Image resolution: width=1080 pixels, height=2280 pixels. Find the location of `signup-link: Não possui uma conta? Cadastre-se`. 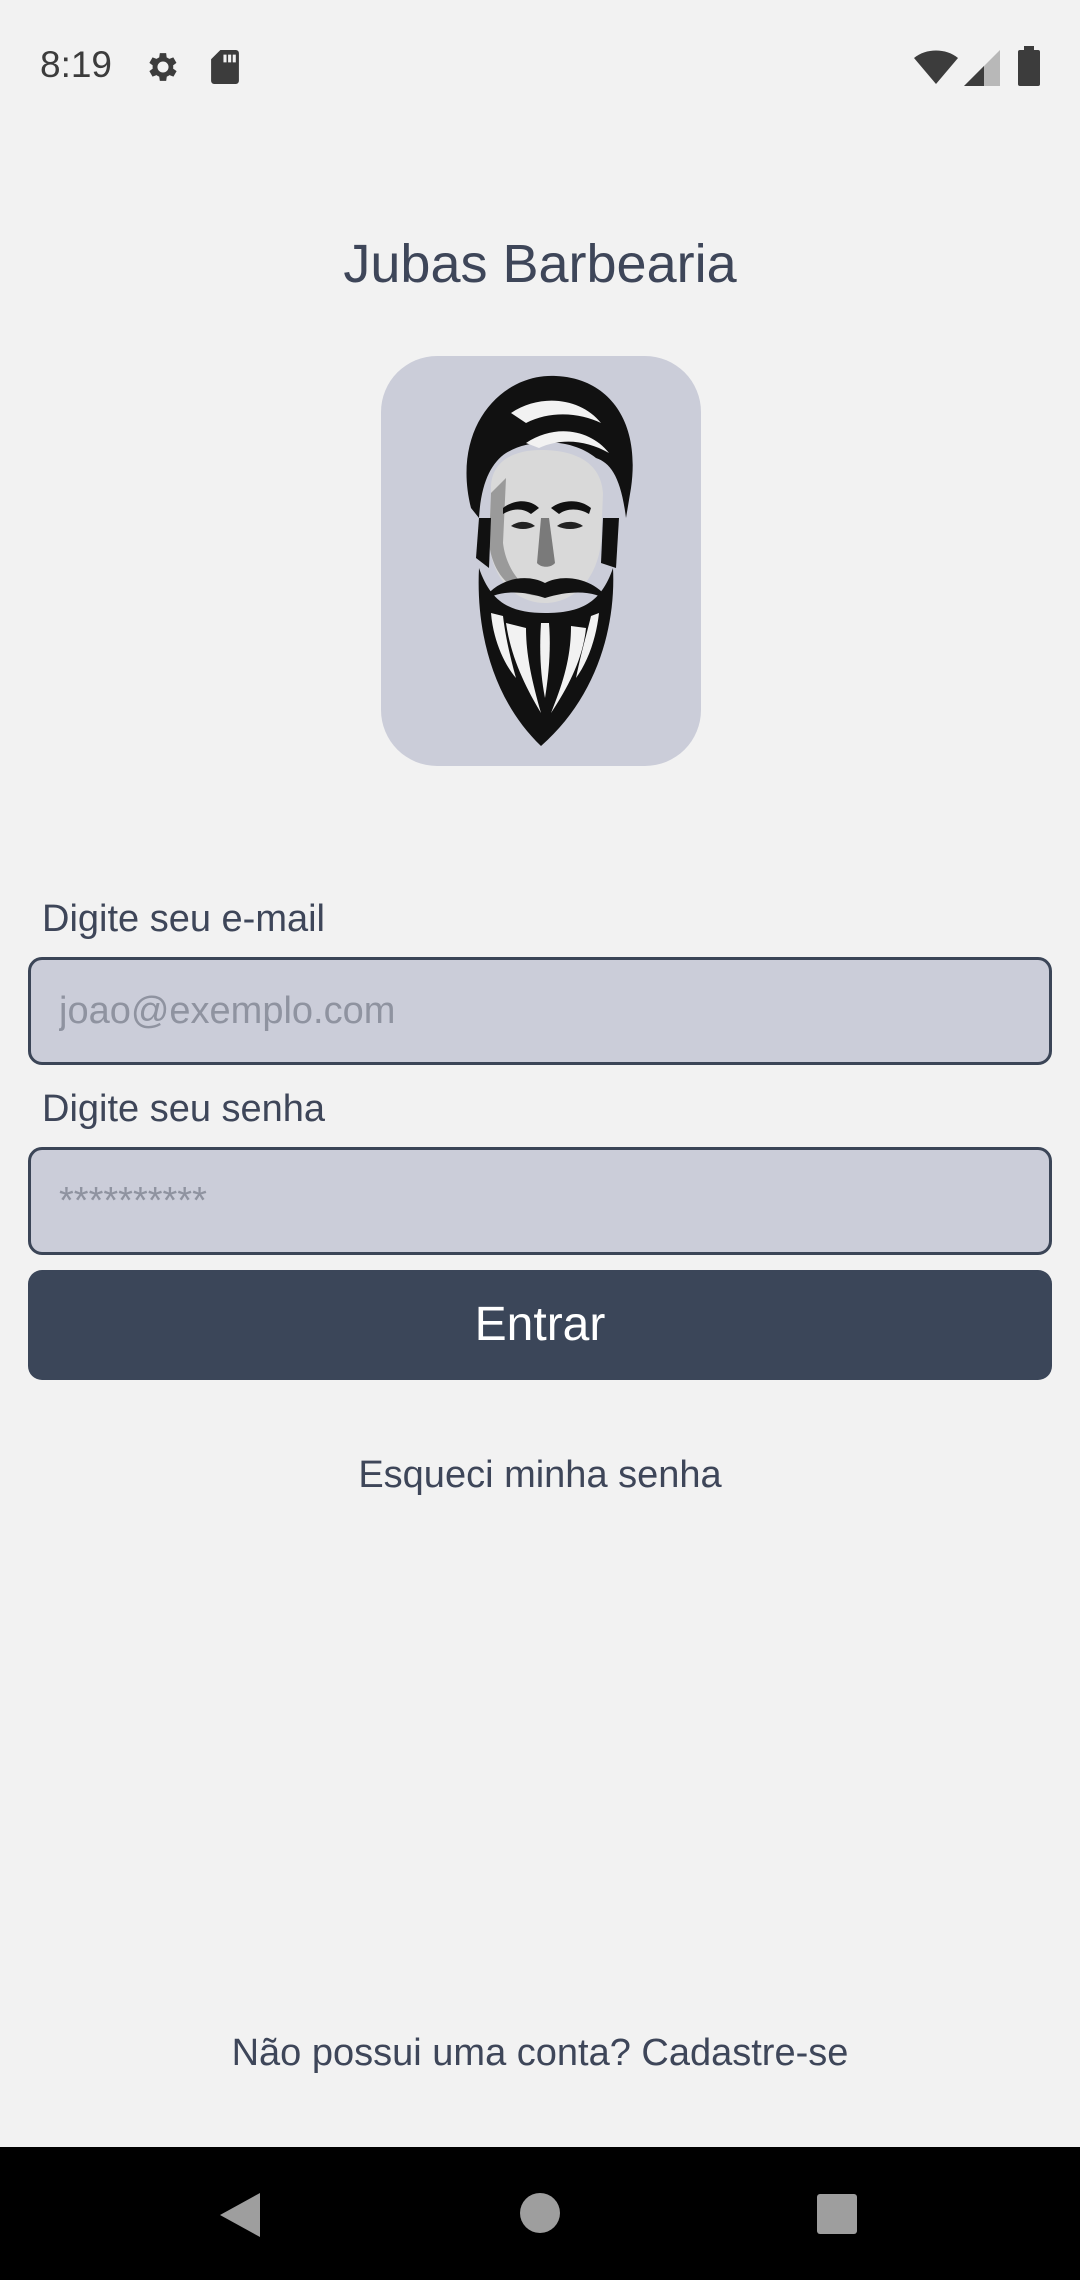

signup-link: Não possui uma conta? Cadastre-se is located at coordinates (540, 2053).